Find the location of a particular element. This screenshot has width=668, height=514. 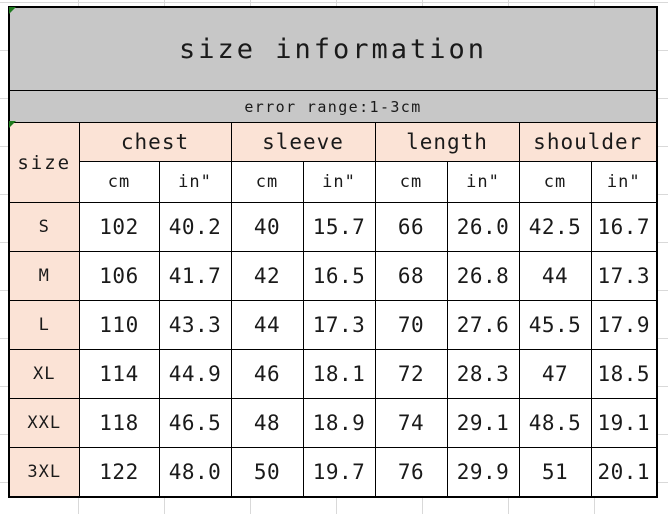

cell-chest-cm: 106 is located at coordinates (119, 276).